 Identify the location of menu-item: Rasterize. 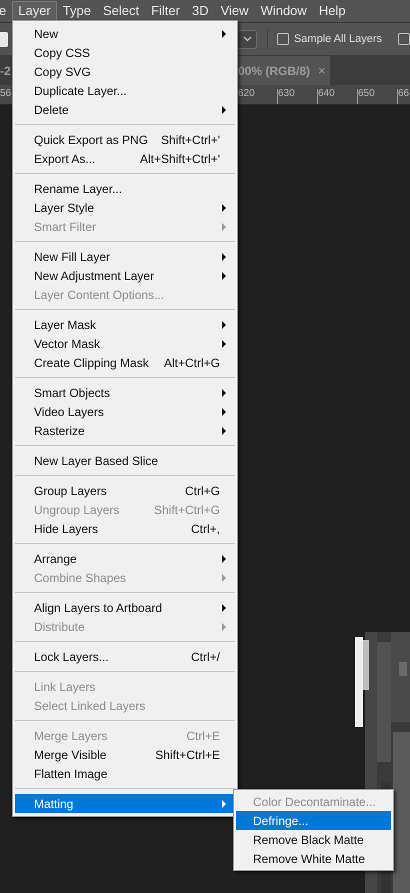
(125, 430).